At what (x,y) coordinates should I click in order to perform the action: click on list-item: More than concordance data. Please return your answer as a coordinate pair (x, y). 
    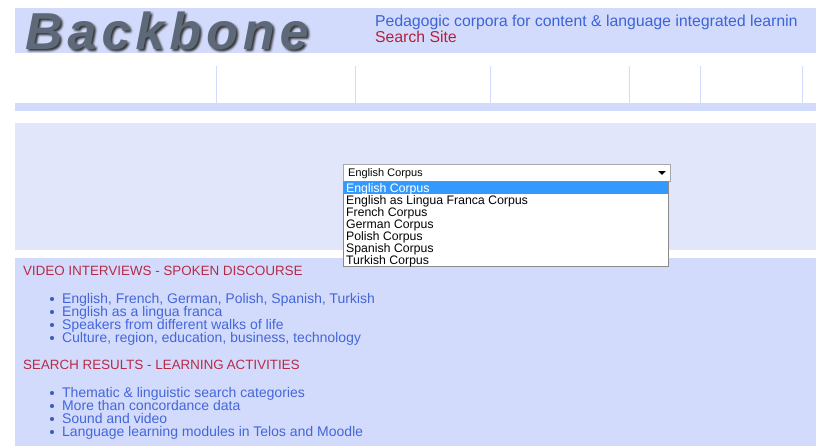
    Looking at the image, I should click on (151, 405).